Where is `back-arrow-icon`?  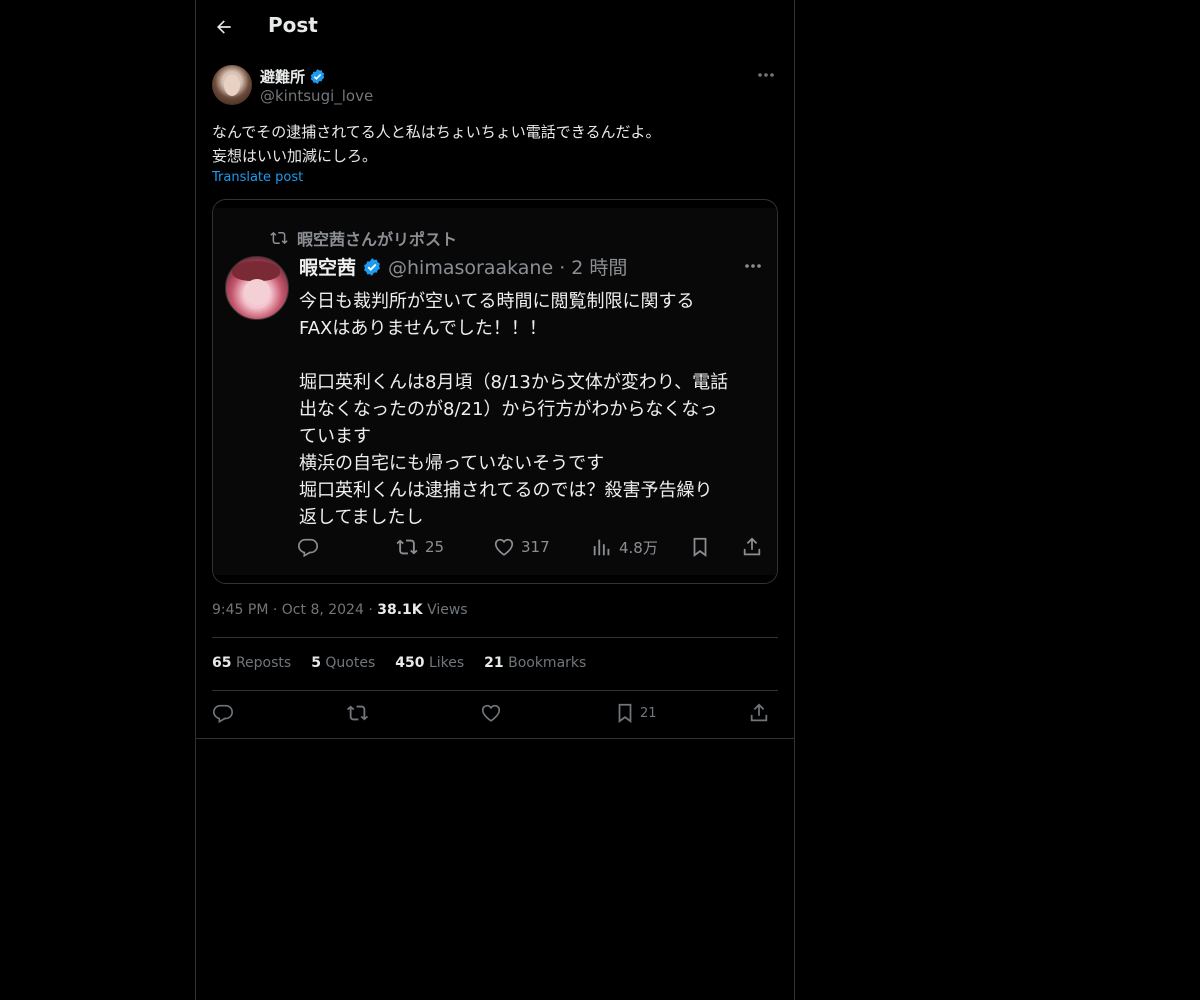 back-arrow-icon is located at coordinates (224, 27).